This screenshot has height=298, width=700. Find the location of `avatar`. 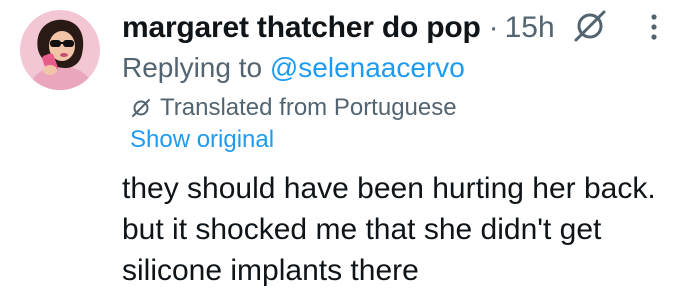

avatar is located at coordinates (60, 50).